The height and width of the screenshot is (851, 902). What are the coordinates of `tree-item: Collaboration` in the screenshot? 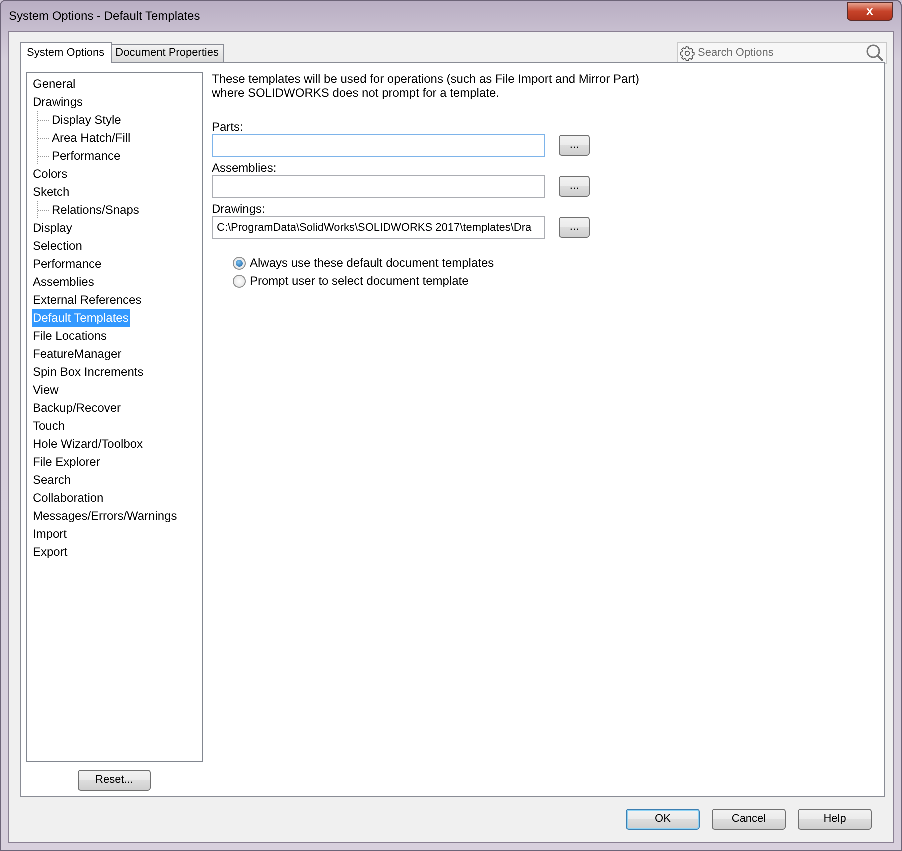 It's located at (68, 498).